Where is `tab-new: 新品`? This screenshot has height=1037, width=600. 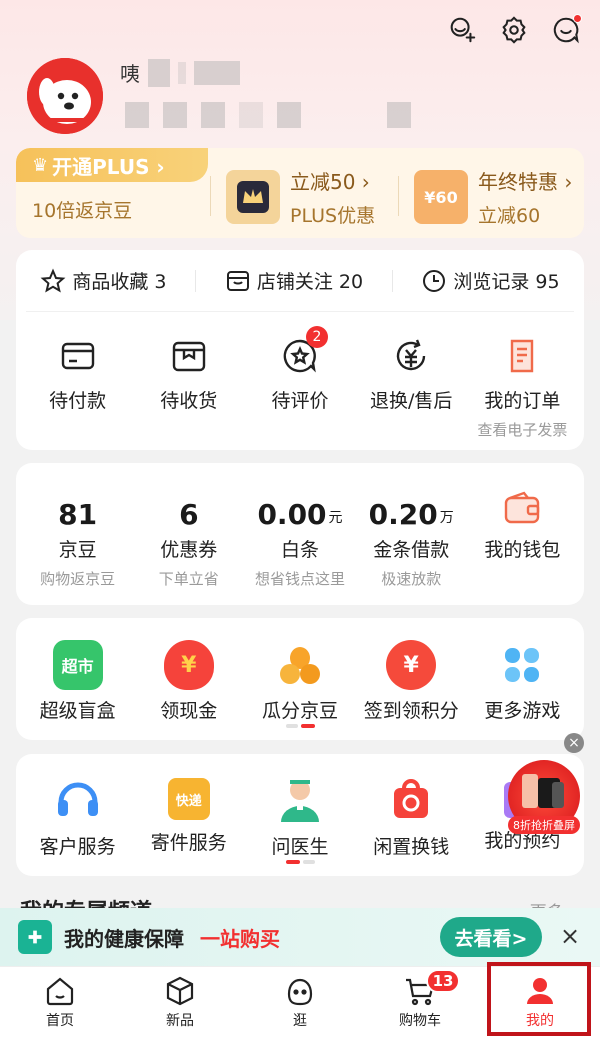
tab-new: 新品 is located at coordinates (180, 1002).